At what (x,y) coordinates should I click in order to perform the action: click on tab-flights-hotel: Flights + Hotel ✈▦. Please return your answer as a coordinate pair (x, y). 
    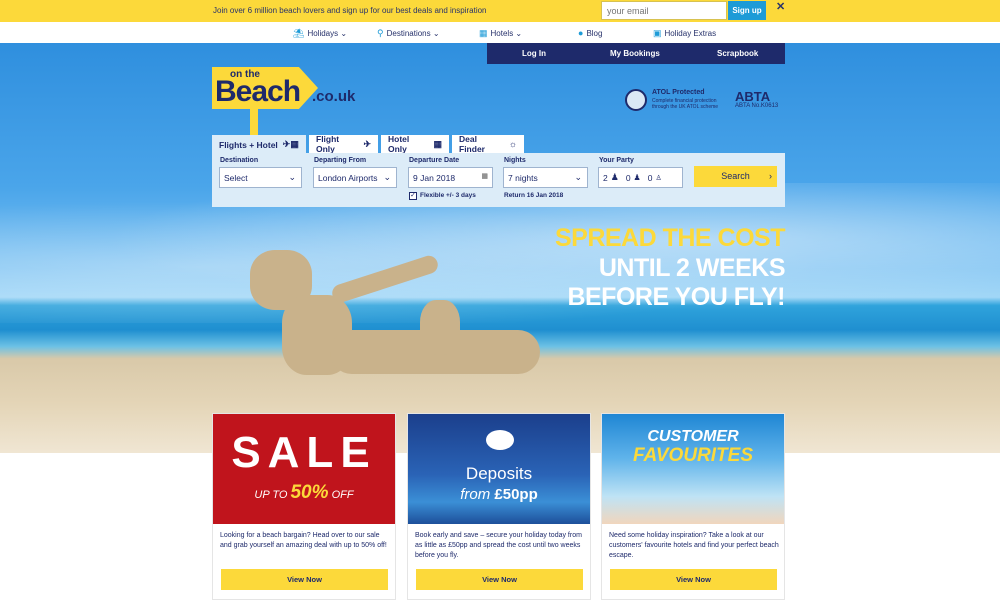
    Looking at the image, I should click on (259, 144).